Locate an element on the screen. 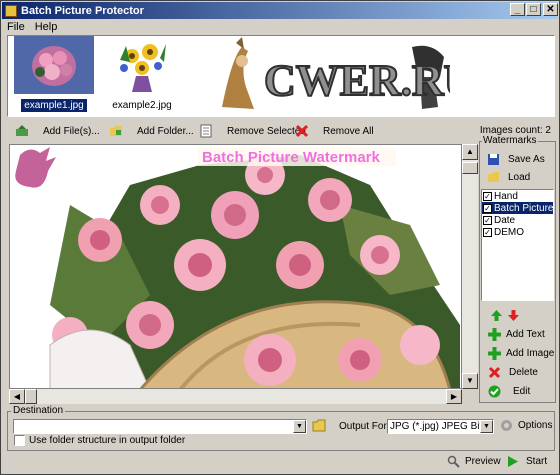 Image resolution: width=560 pixels, height=475 pixels. menu-help: Help is located at coordinates (46, 27).